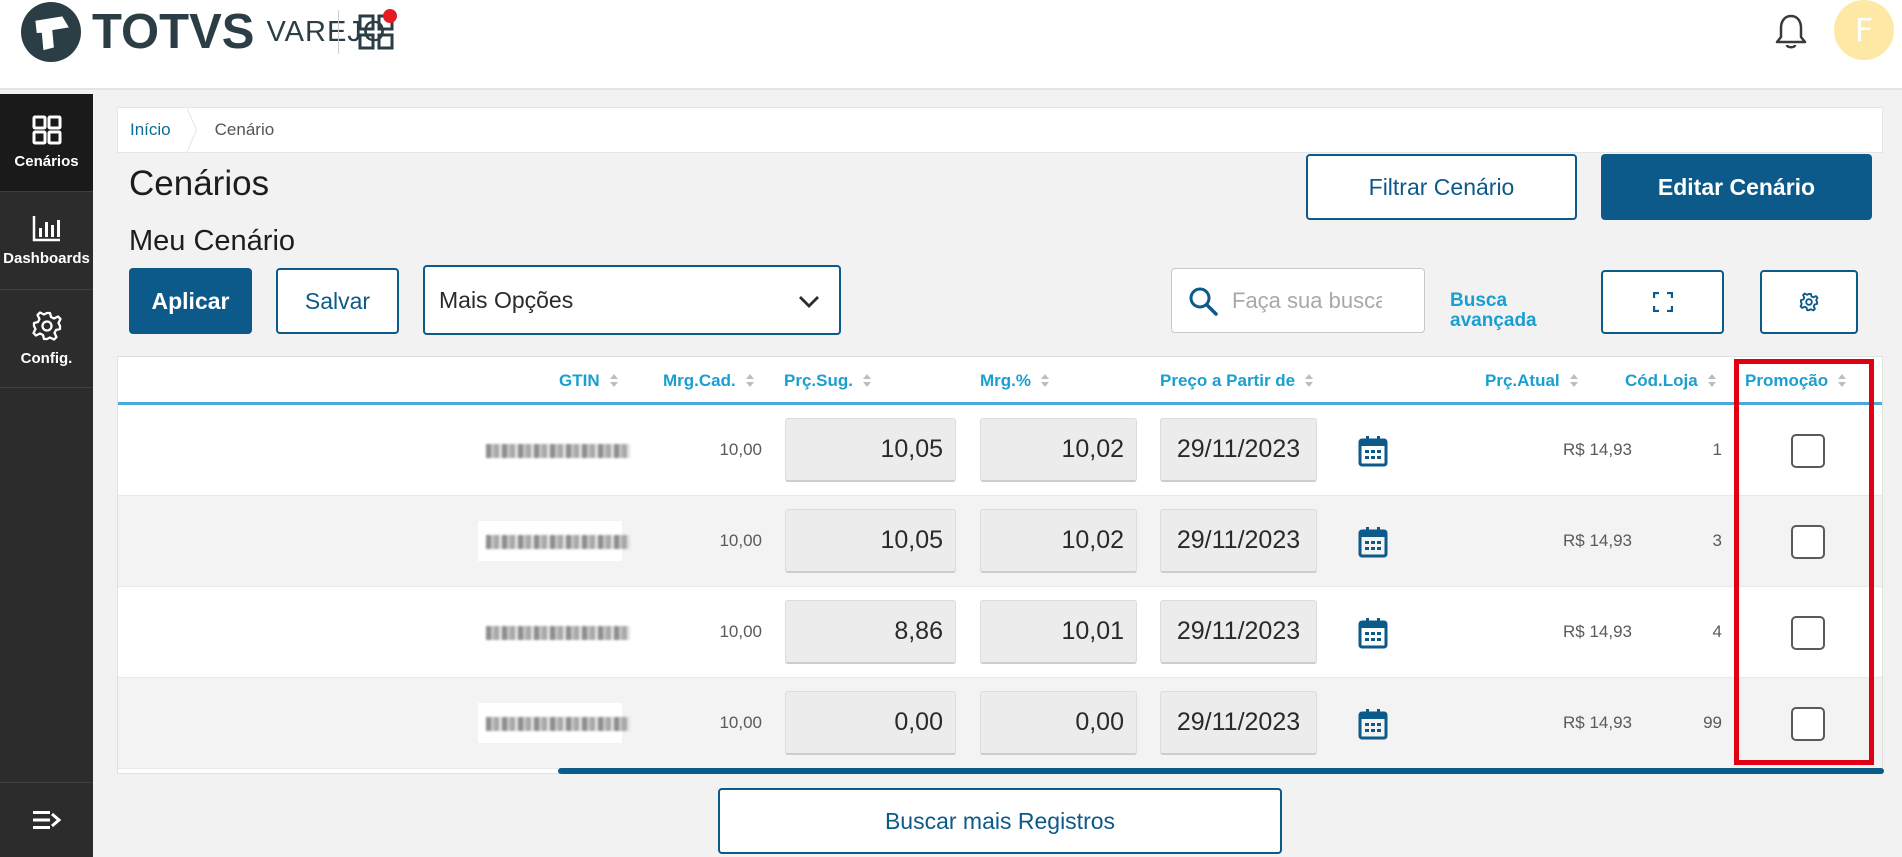 This screenshot has height=857, width=1902. I want to click on column-header-cod-loja: Cód.Loja, so click(1670, 381).